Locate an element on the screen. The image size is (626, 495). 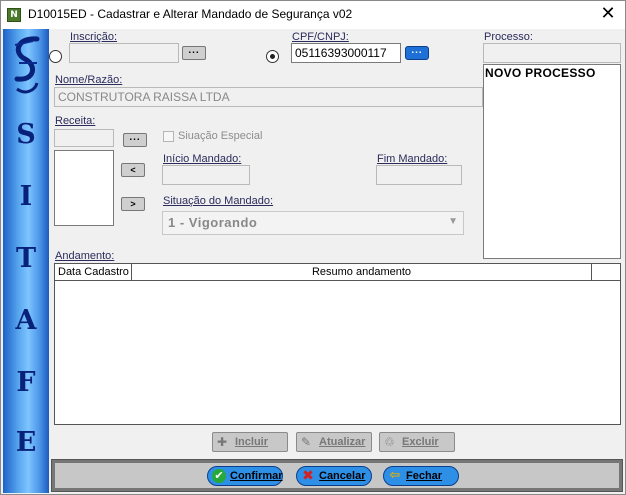
cancelar-label: Cancelar is located at coordinates (342, 476).